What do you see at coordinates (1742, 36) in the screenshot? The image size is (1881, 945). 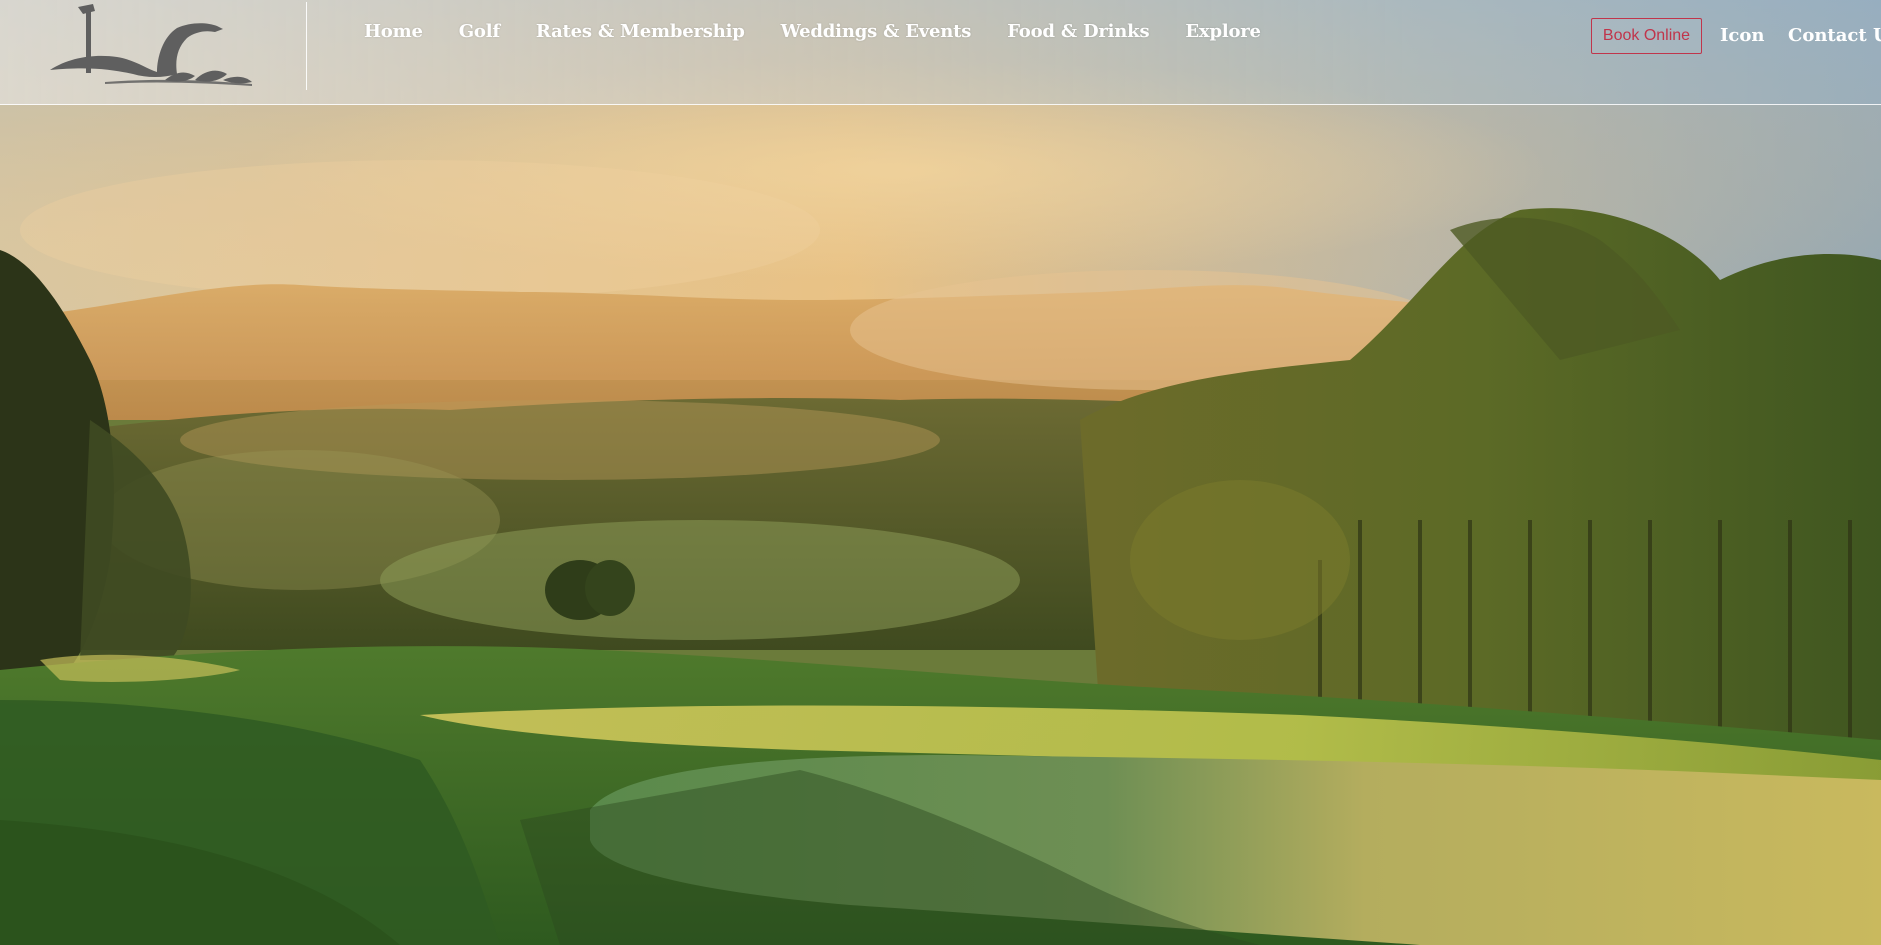 I see `icon-link: Icon` at bounding box center [1742, 36].